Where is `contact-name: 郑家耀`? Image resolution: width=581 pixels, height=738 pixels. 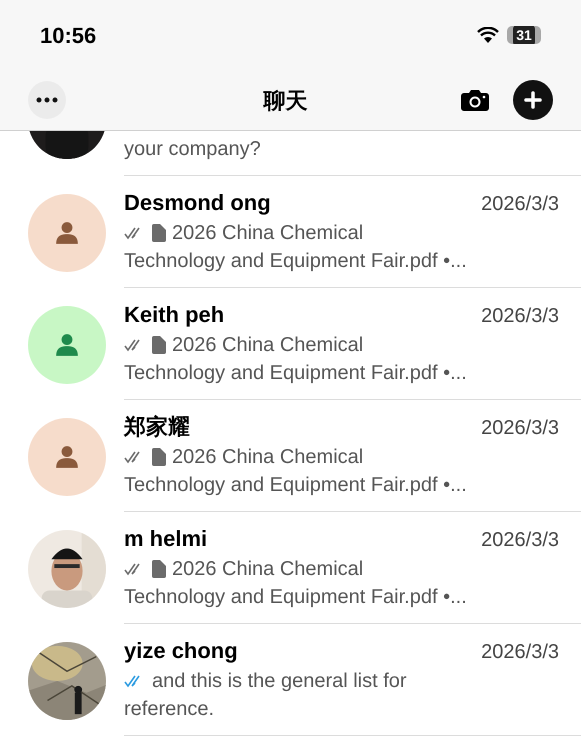 contact-name: 郑家耀 is located at coordinates (157, 427).